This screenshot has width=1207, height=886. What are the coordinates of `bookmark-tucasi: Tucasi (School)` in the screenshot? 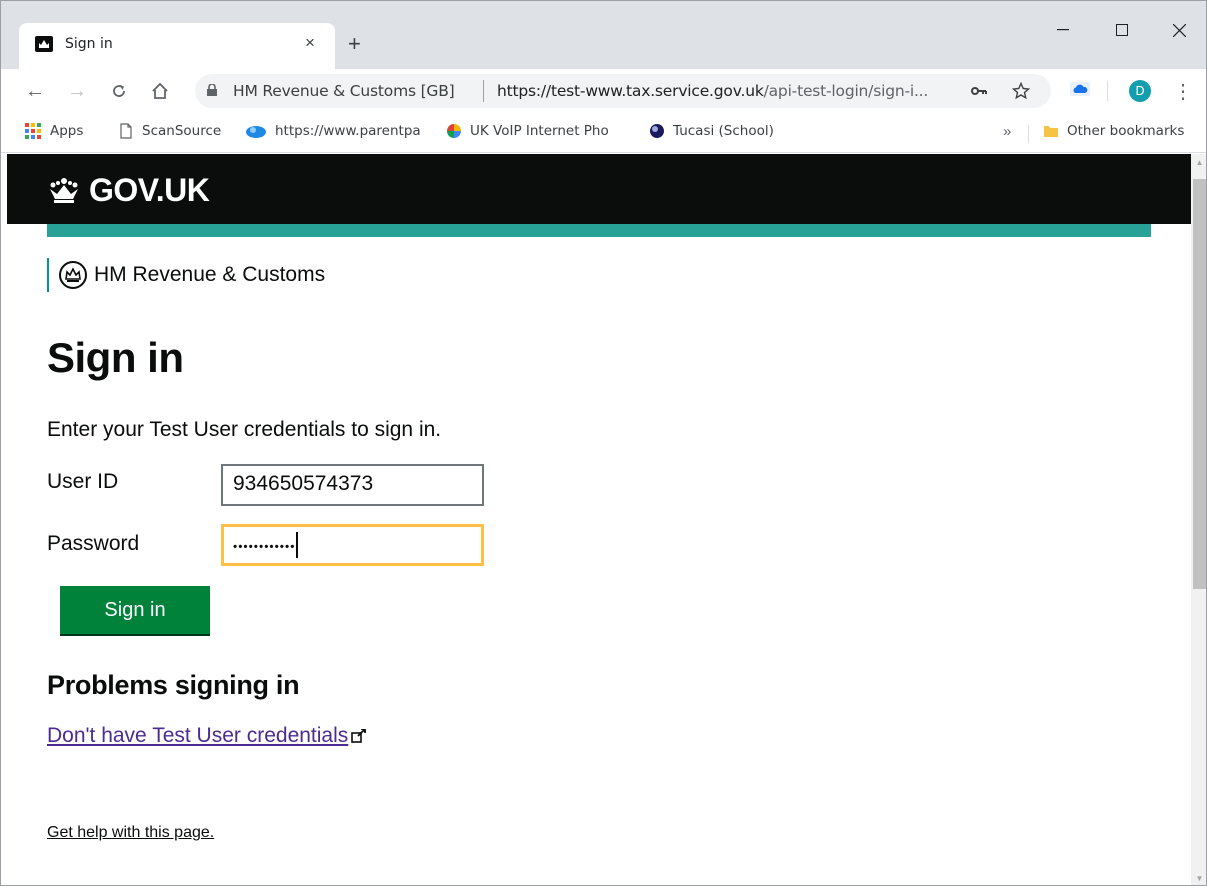 It's located at (711, 131).